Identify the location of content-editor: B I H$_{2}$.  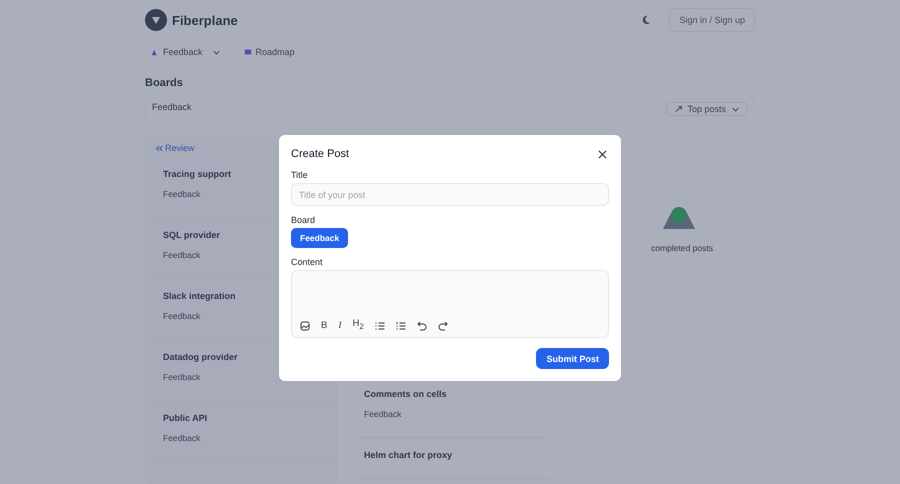
(450, 304).